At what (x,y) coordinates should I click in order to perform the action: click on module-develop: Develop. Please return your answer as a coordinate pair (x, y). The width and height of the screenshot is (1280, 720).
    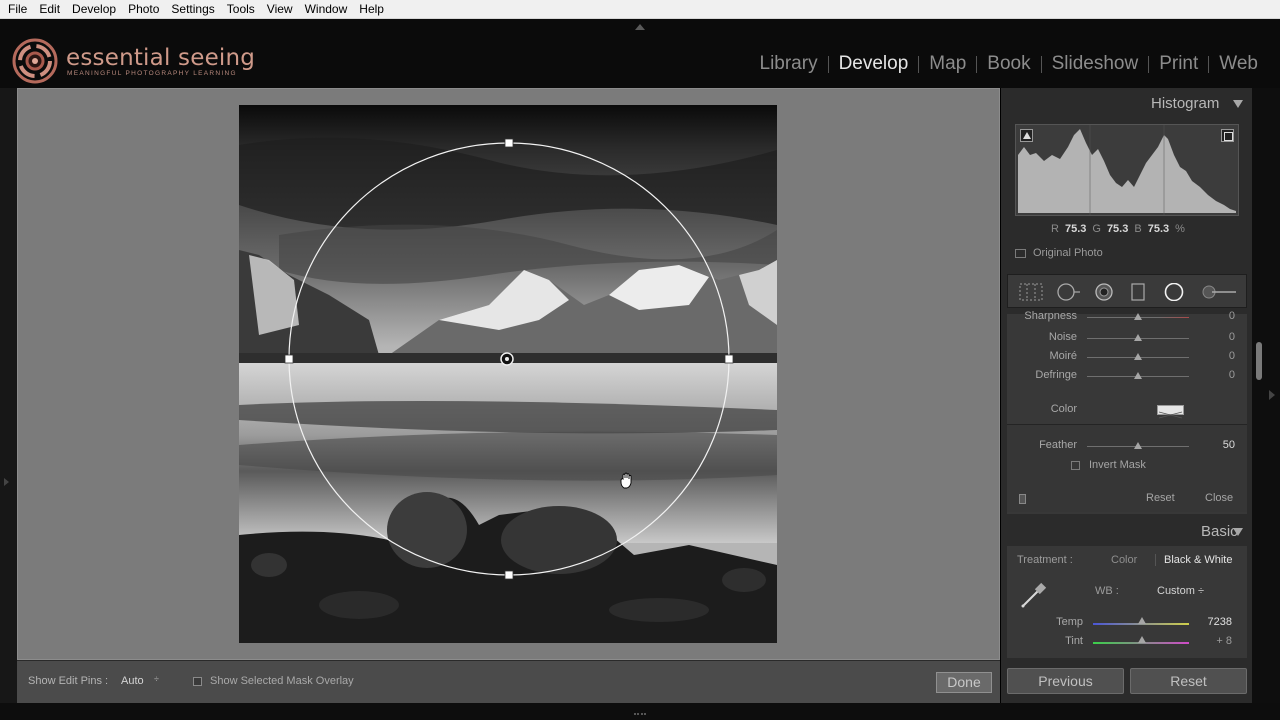
    Looking at the image, I should click on (874, 64).